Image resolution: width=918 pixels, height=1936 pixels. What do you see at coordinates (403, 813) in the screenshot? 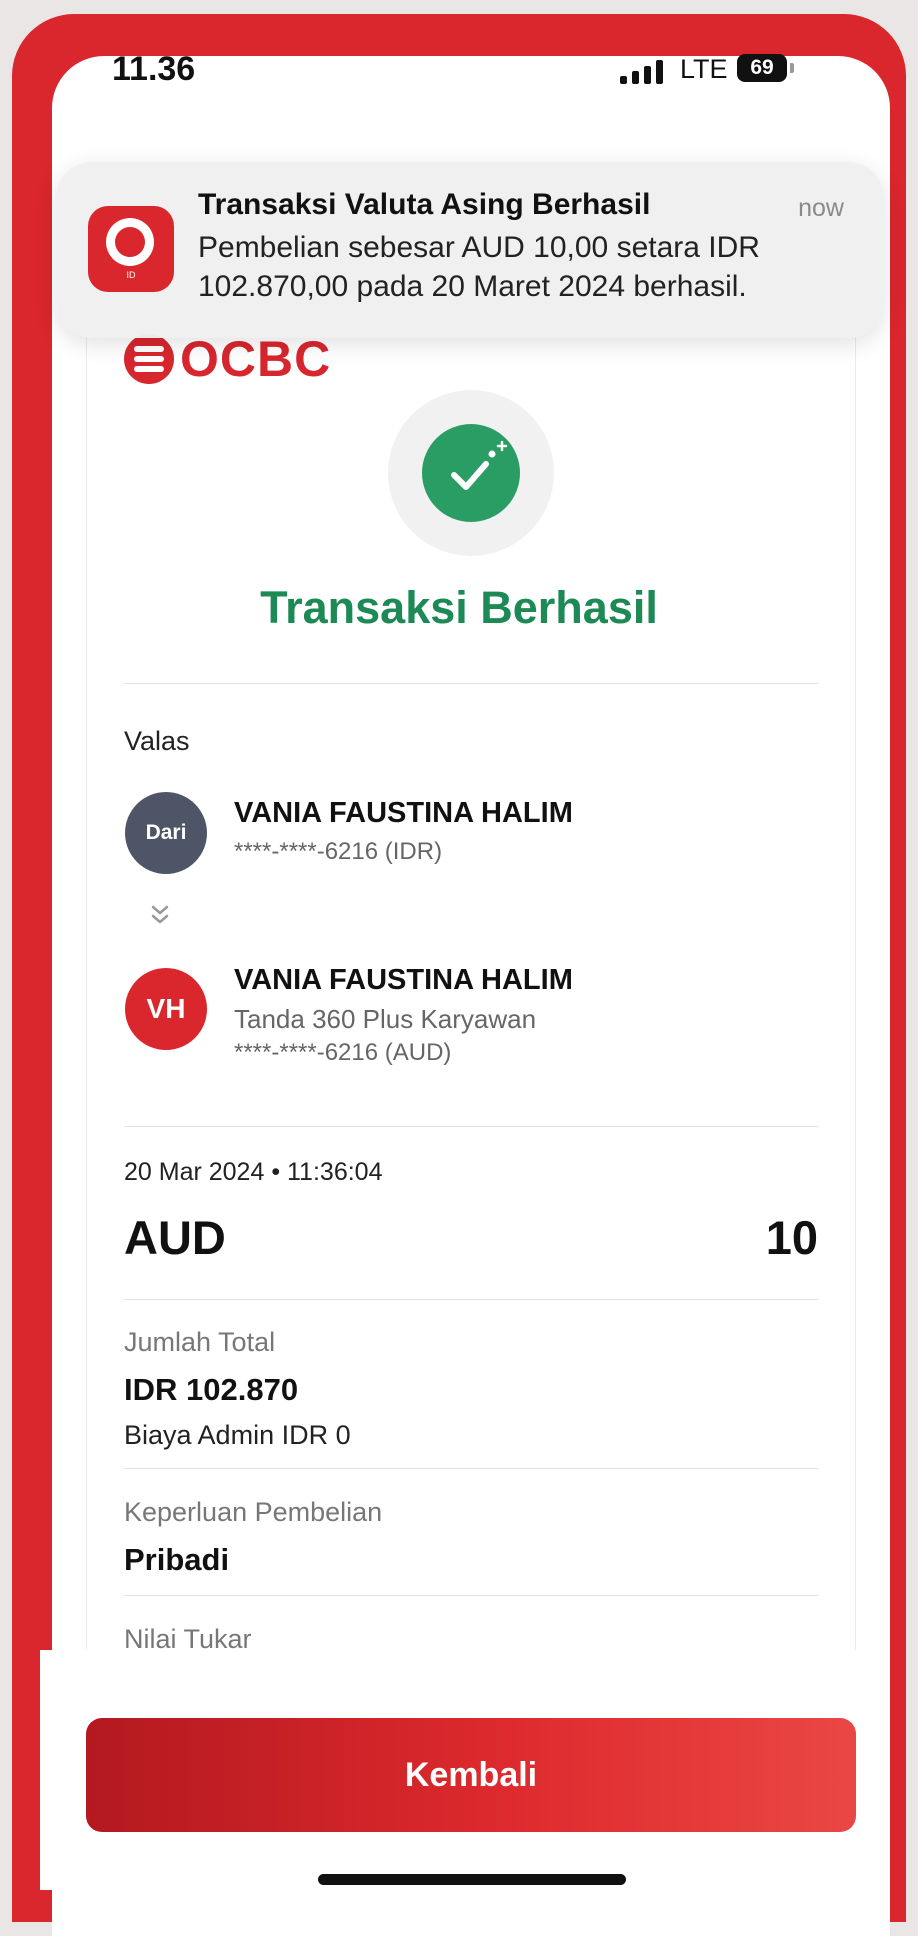
I see `from-account-name: VANIA FAUSTINA HALIM` at bounding box center [403, 813].